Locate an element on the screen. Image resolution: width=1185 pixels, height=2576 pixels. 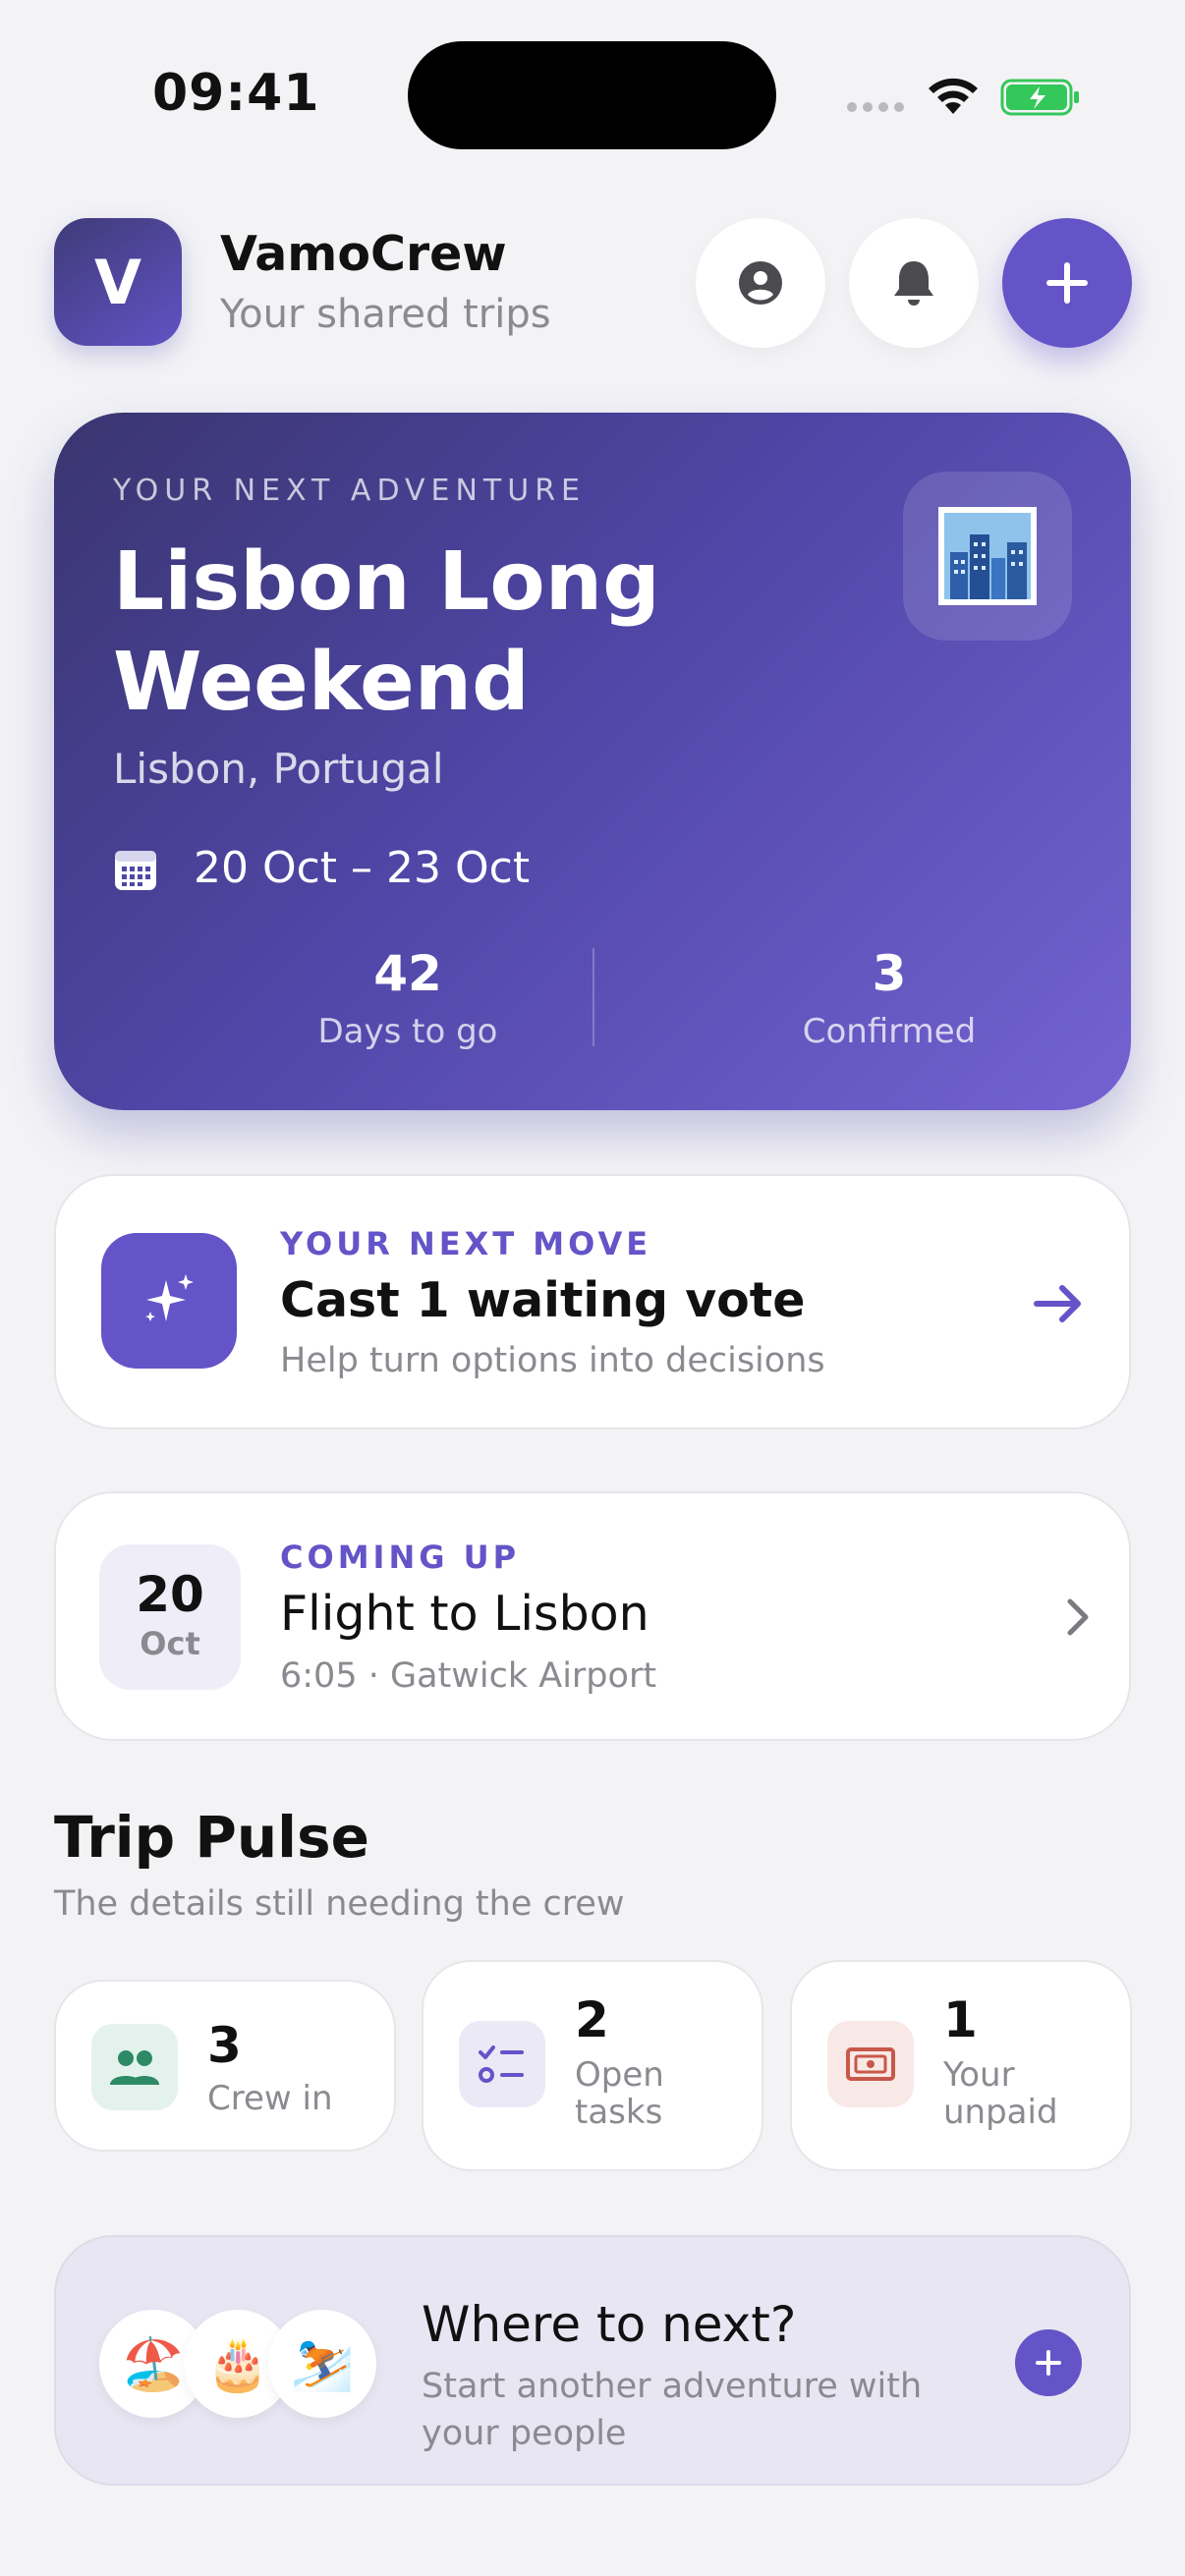
bell-icon is located at coordinates (914, 283).